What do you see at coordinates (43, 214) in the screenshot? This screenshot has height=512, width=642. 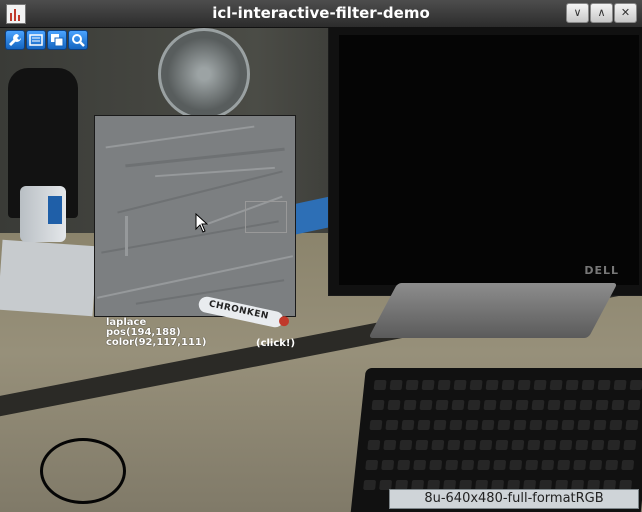 I see `coffee-mug` at bounding box center [43, 214].